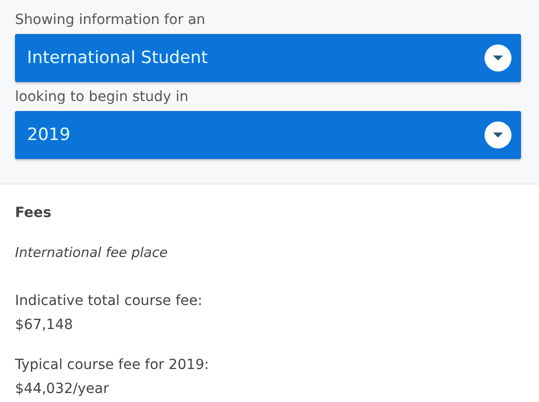 Image resolution: width=539 pixels, height=402 pixels. I want to click on dropdown-select: 2019, so click(268, 135).